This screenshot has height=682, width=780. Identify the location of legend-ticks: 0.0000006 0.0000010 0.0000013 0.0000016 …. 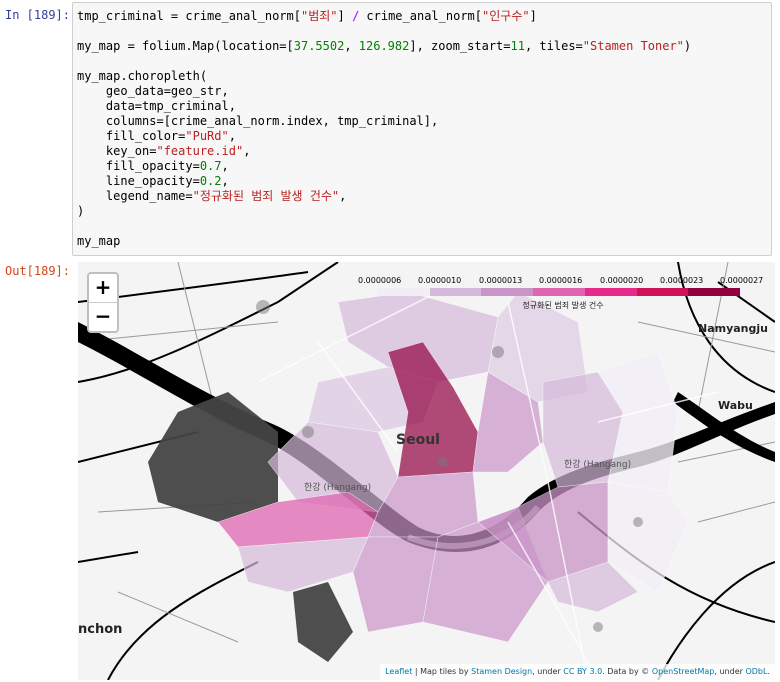
(563, 282).